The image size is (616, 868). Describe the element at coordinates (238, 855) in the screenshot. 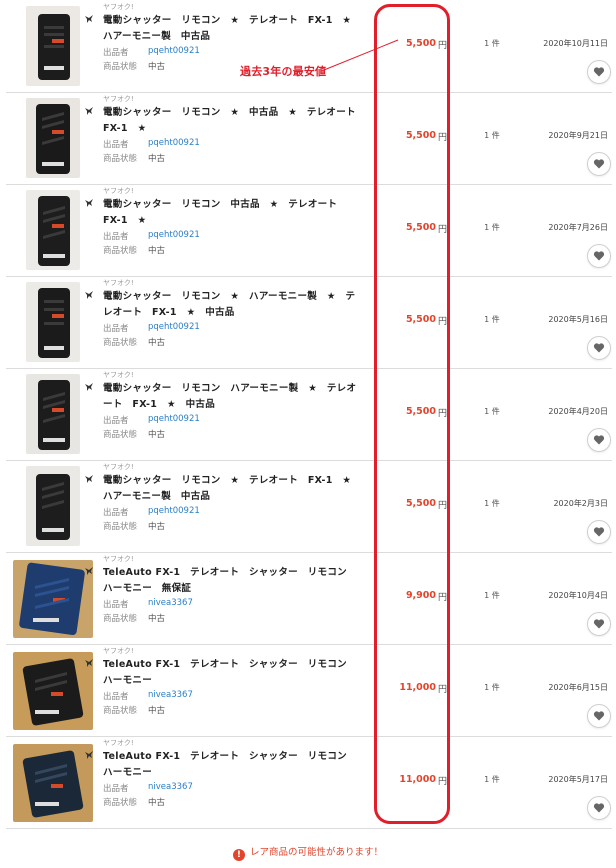

I see `exclamation-icon: !` at that location.